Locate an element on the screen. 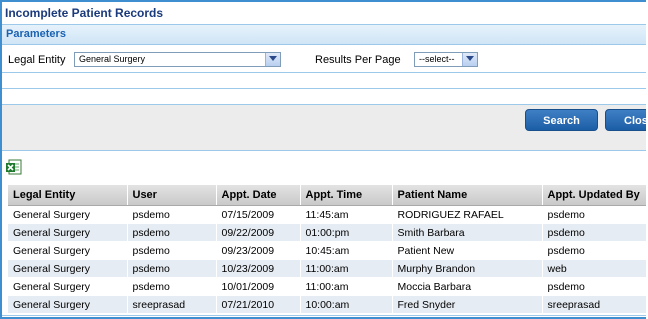 Image resolution: width=648 pixels, height=319 pixels. table-cell: Fred Snyder is located at coordinates (467, 304).